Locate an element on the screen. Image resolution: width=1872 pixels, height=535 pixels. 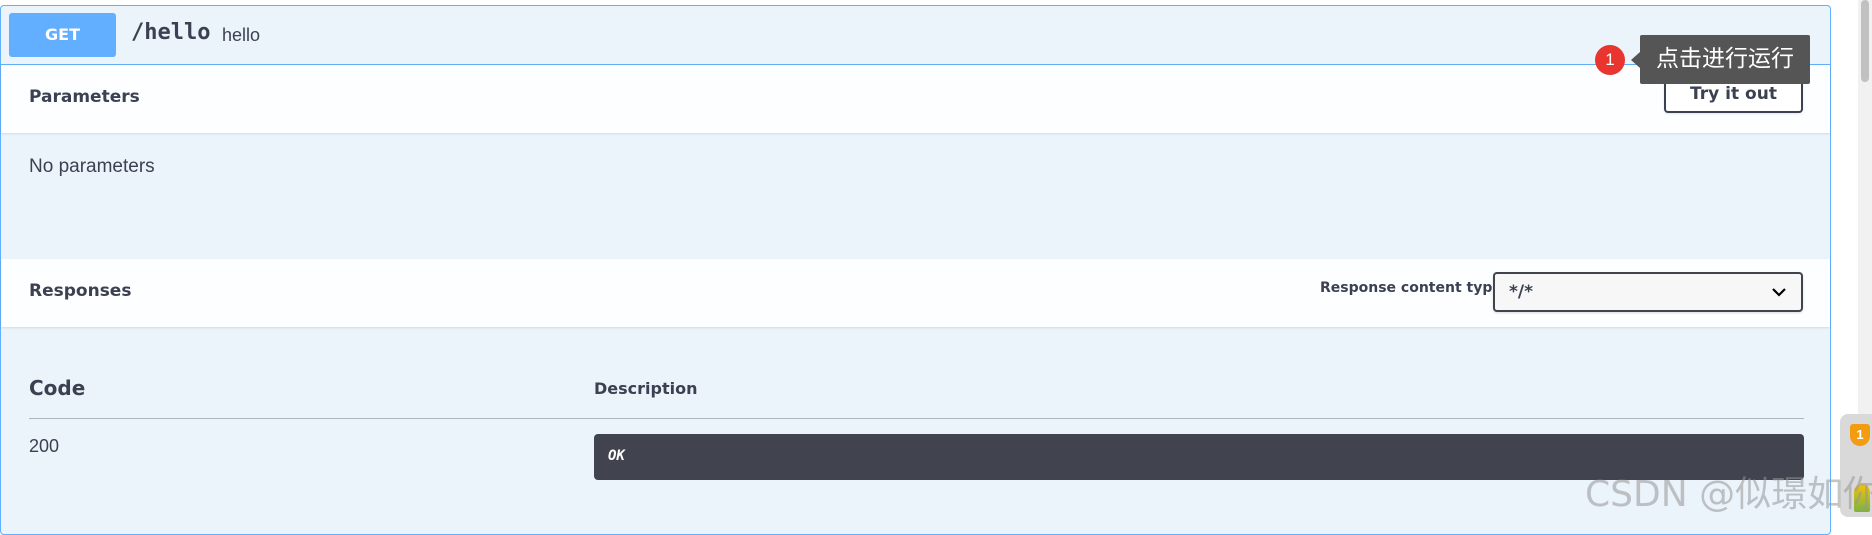
response-description: OK is located at coordinates (616, 456).